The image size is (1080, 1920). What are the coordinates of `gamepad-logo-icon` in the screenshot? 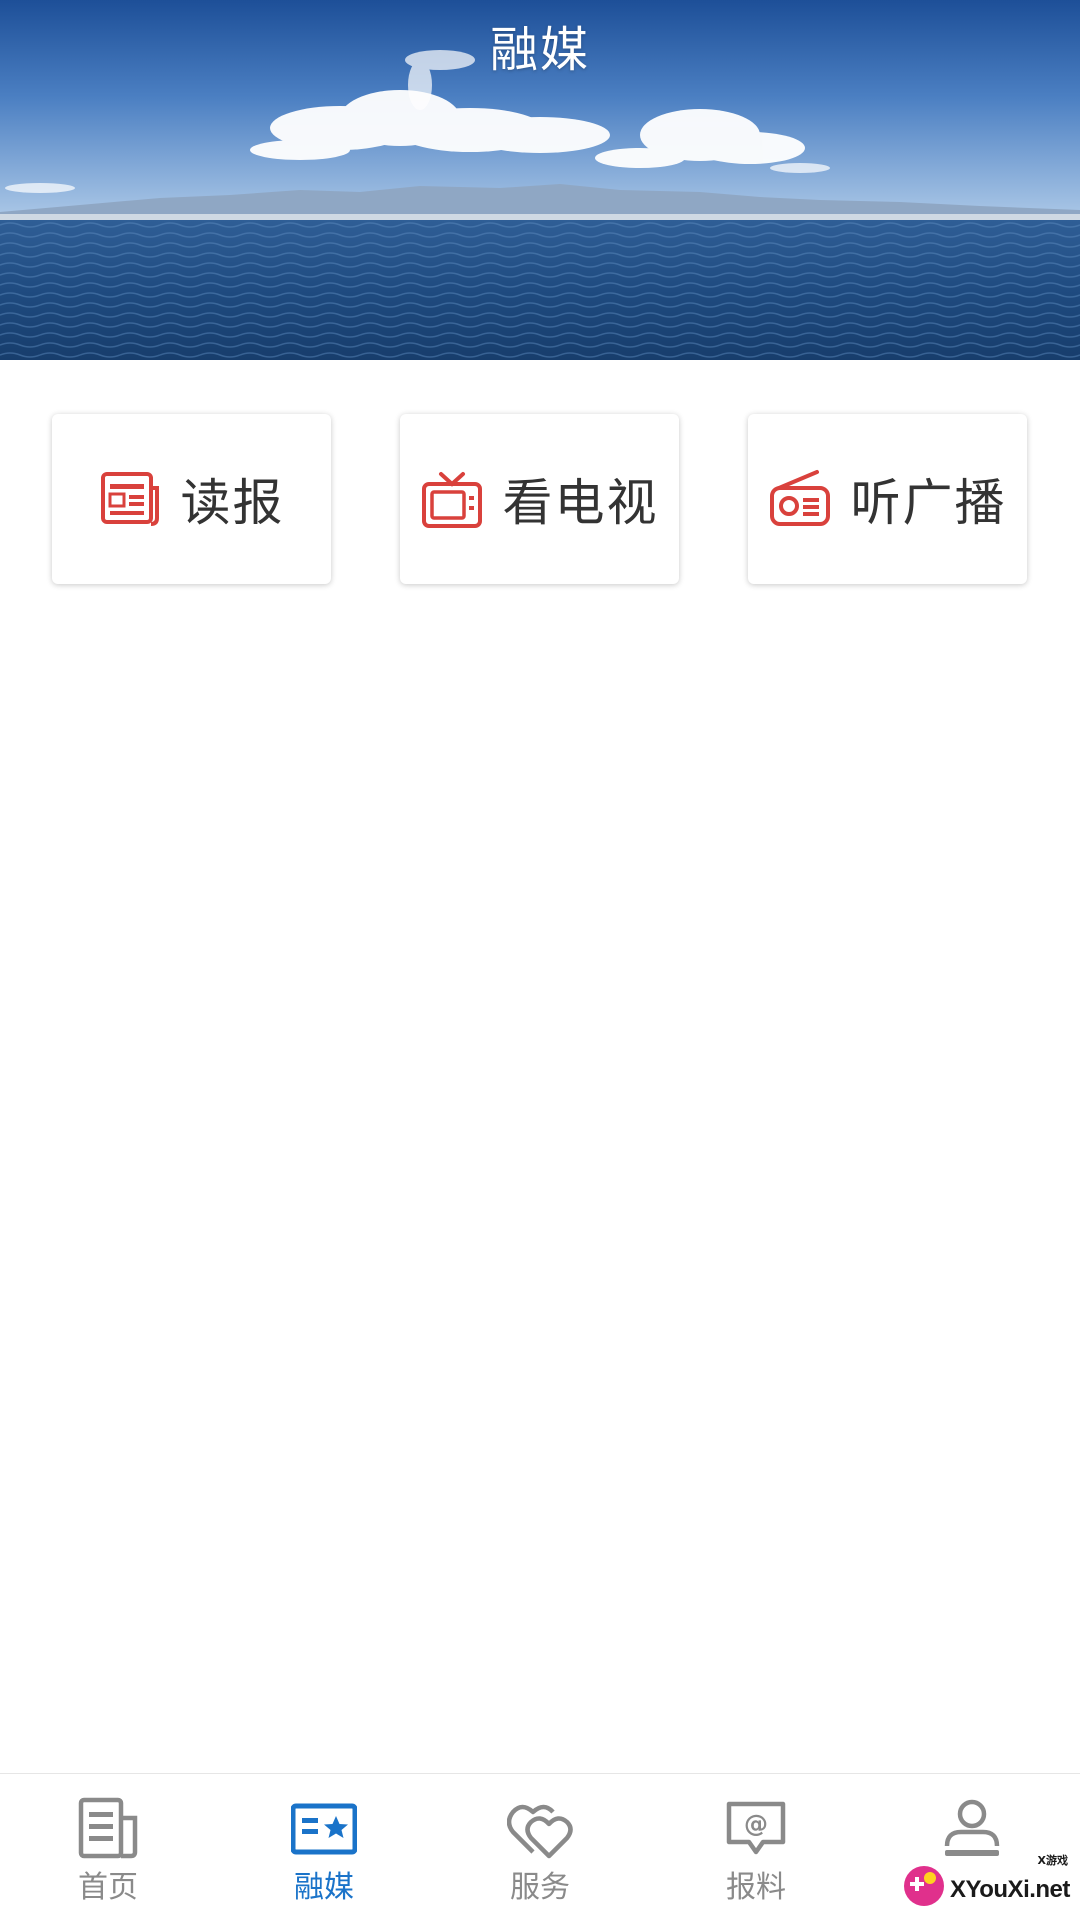 It's located at (924, 1886).